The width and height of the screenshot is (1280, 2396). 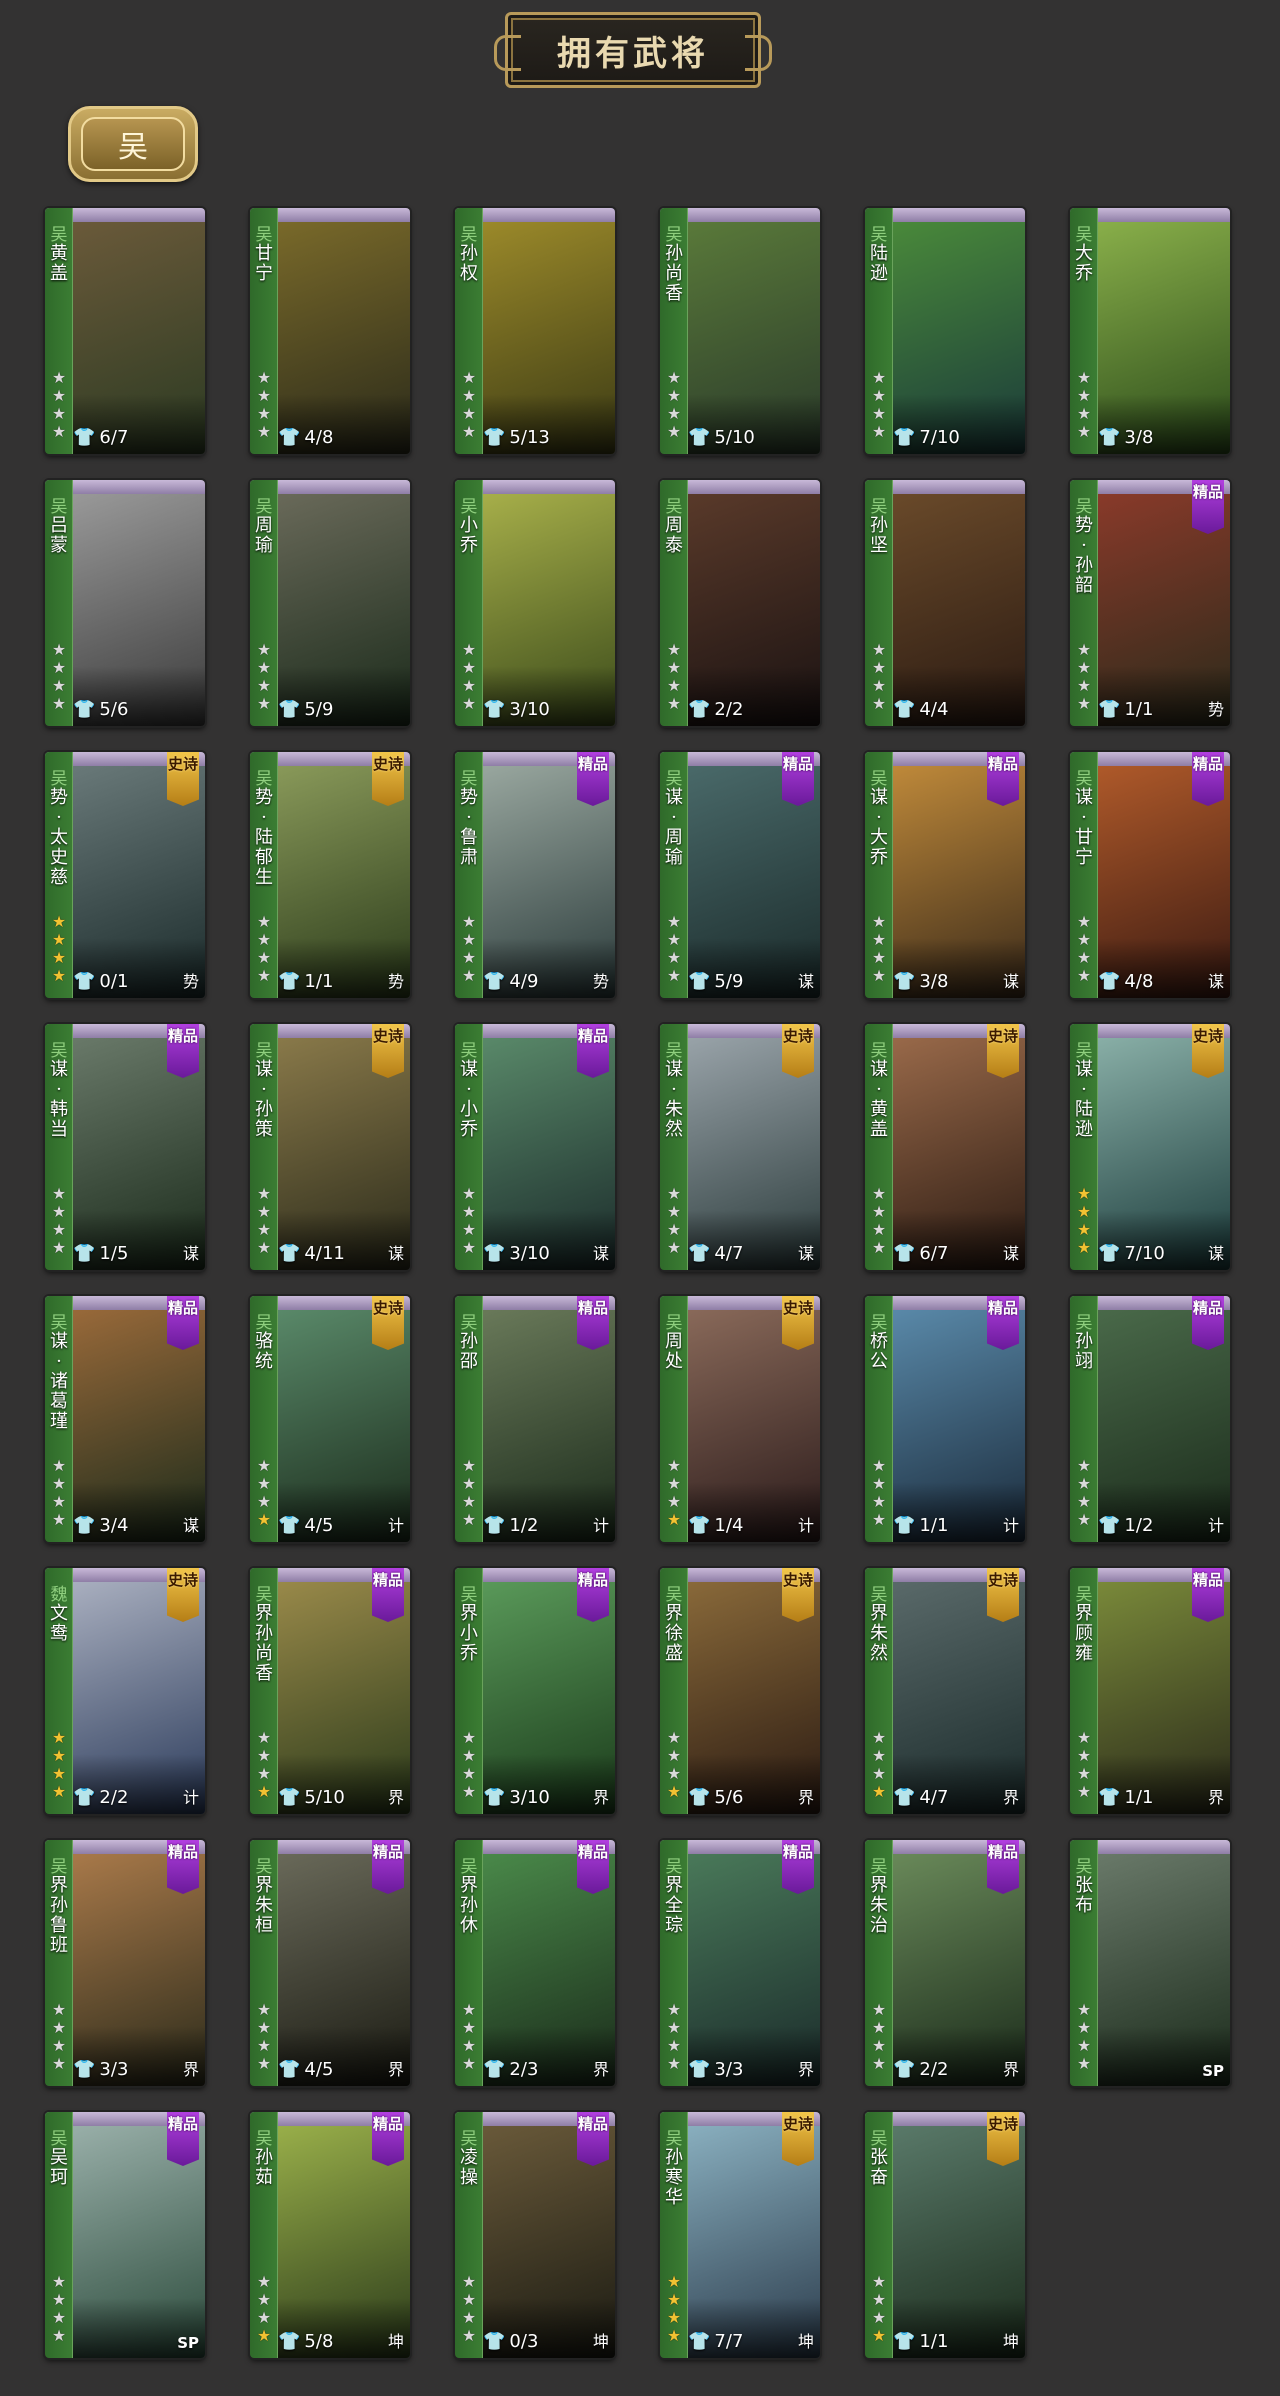 What do you see at coordinates (125, 1691) in the screenshot?
I see `general-card: 魏文鸯 ★ ★ ★ ★ 👕 2/2 史诗计` at bounding box center [125, 1691].